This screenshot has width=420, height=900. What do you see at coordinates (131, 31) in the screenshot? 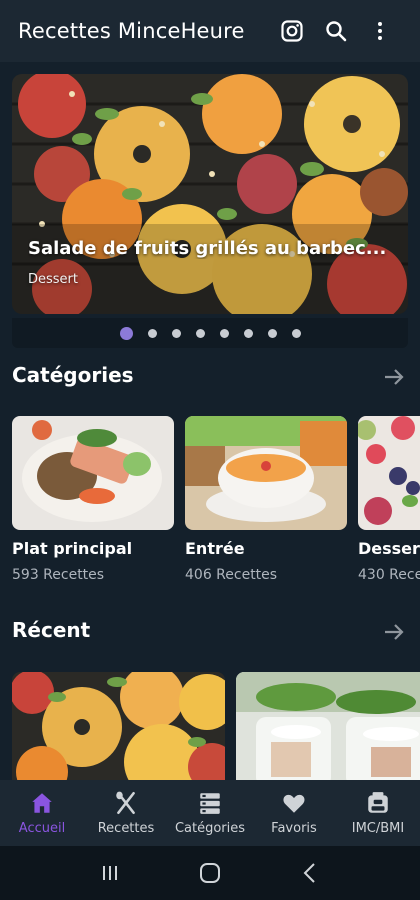
I see `app-title: Recettes MinceHeure` at bounding box center [131, 31].